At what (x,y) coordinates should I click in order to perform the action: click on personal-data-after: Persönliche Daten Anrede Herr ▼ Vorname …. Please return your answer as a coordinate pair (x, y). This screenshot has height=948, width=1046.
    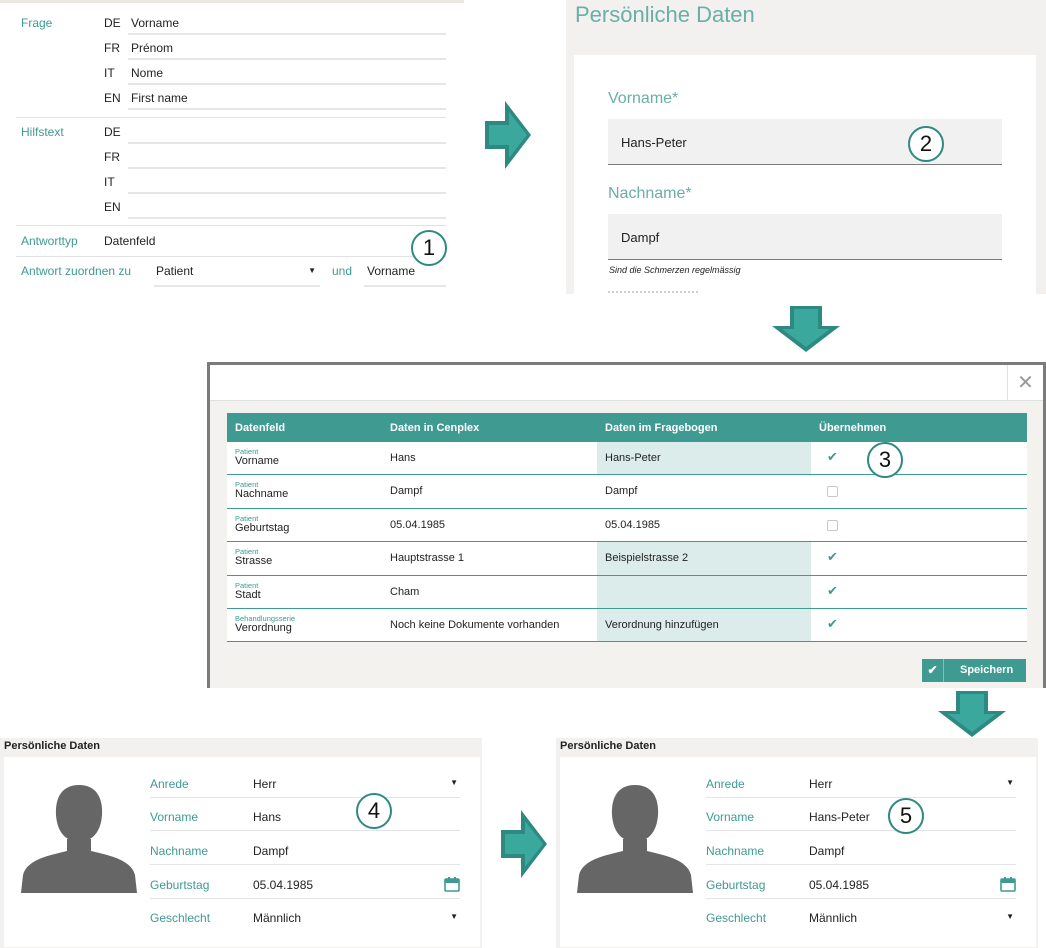
    Looking at the image, I should click on (797, 843).